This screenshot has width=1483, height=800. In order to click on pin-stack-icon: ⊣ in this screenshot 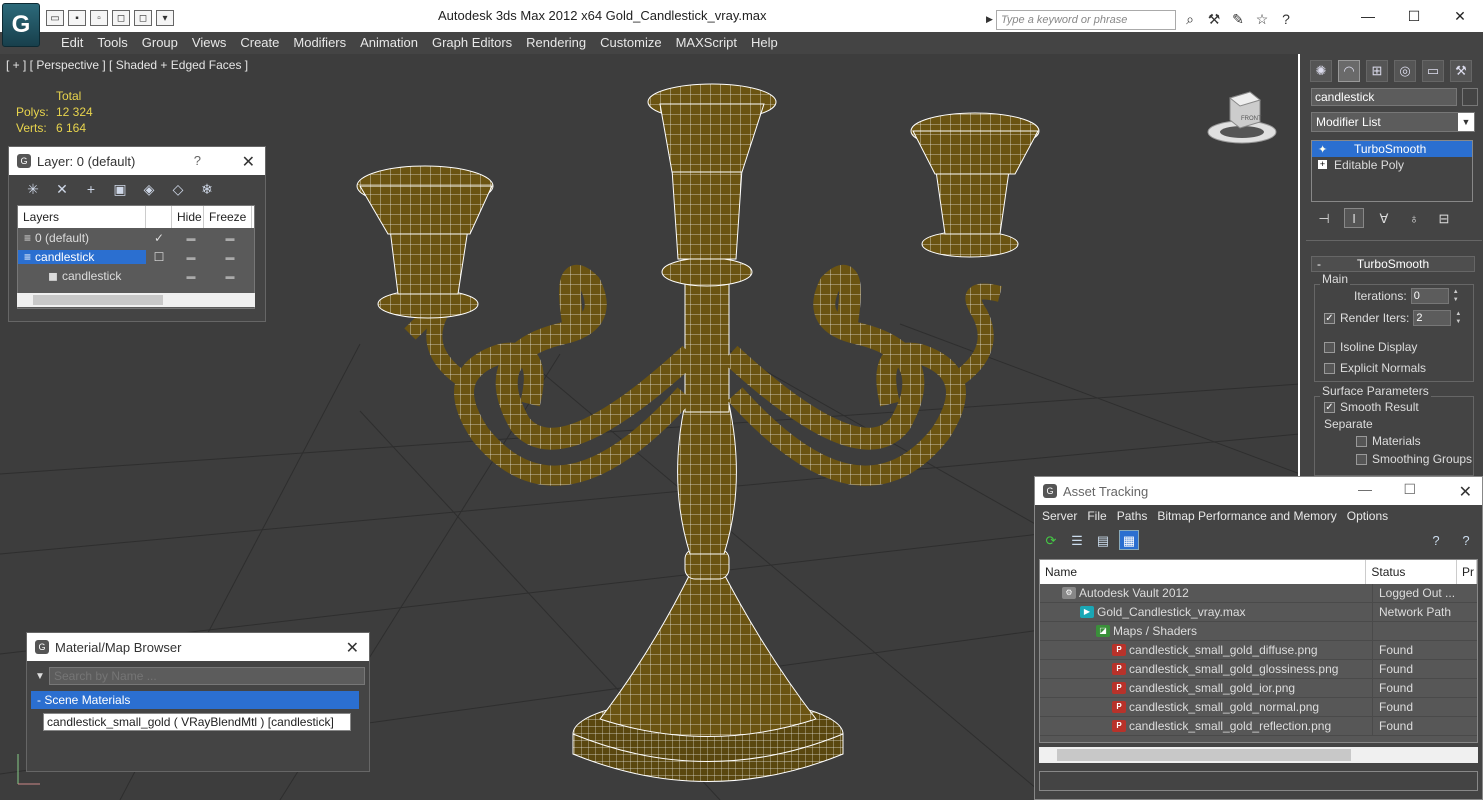, I will do `click(1324, 218)`.